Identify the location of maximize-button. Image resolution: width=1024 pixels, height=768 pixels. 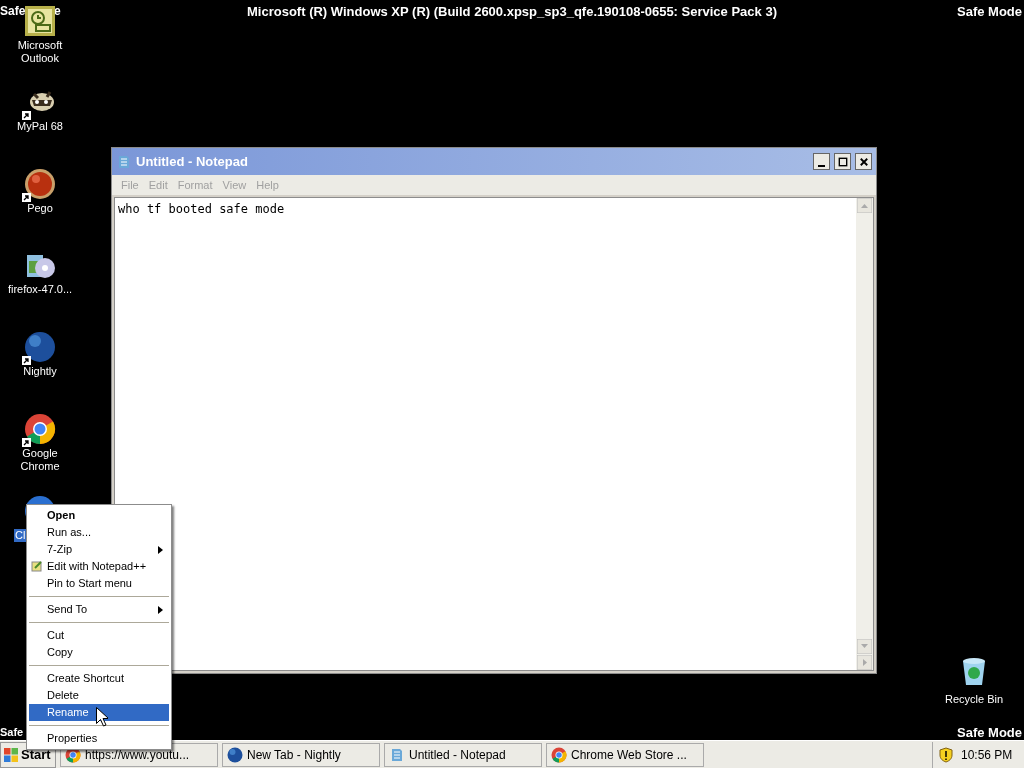
(842, 161).